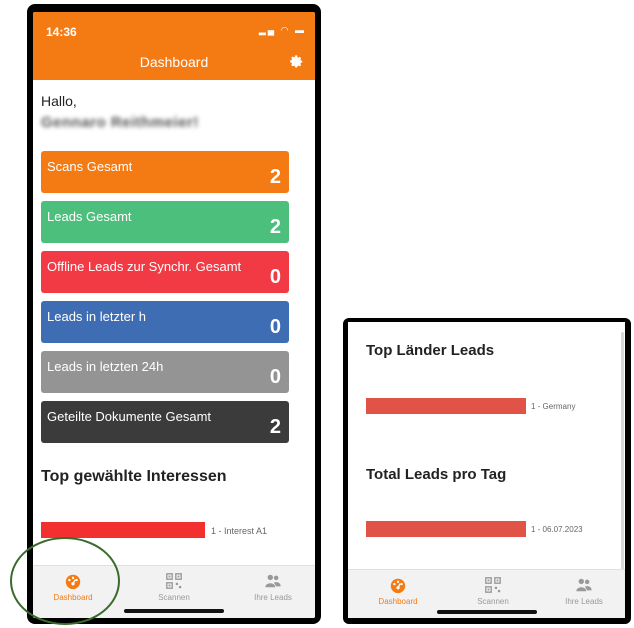  I want to click on countries-title: Top Länder Leads, so click(430, 350).